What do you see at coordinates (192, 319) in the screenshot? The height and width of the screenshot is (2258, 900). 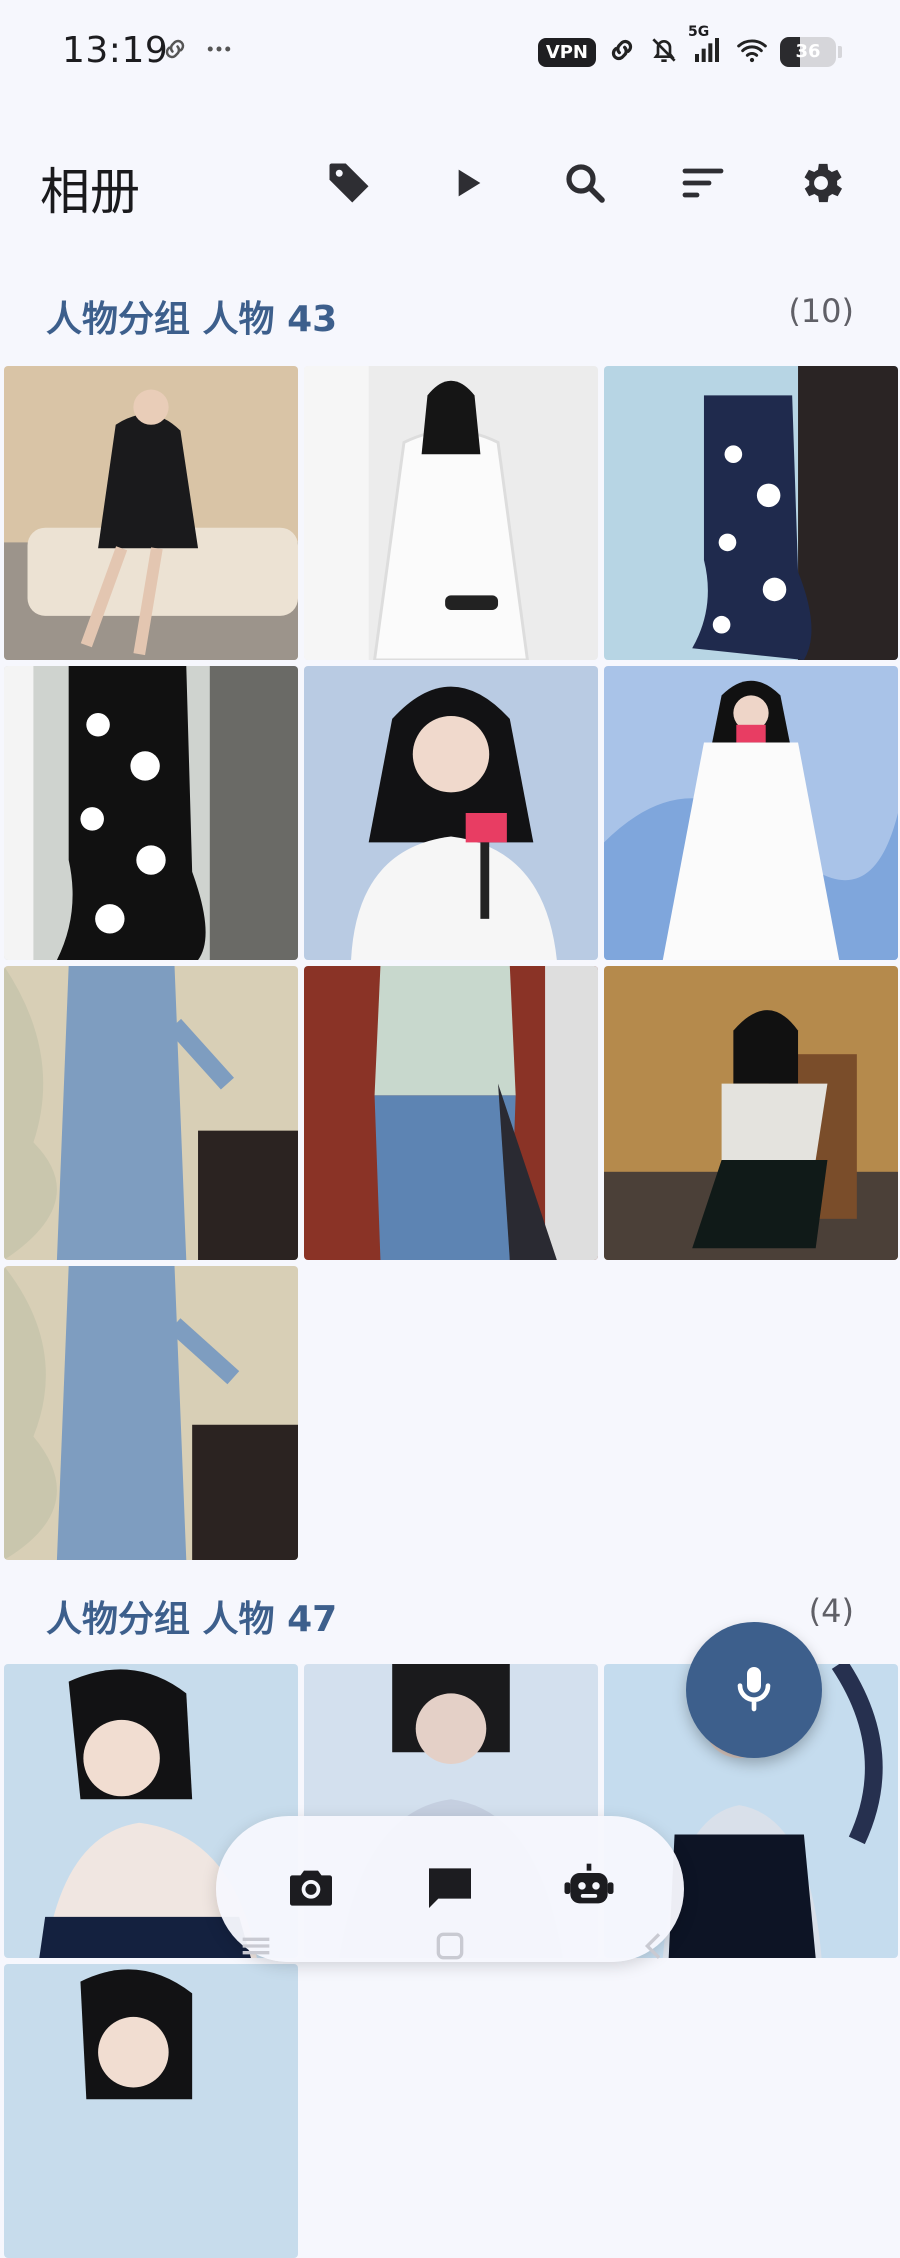 I see `section-title: 人物分组 人物 43` at bounding box center [192, 319].